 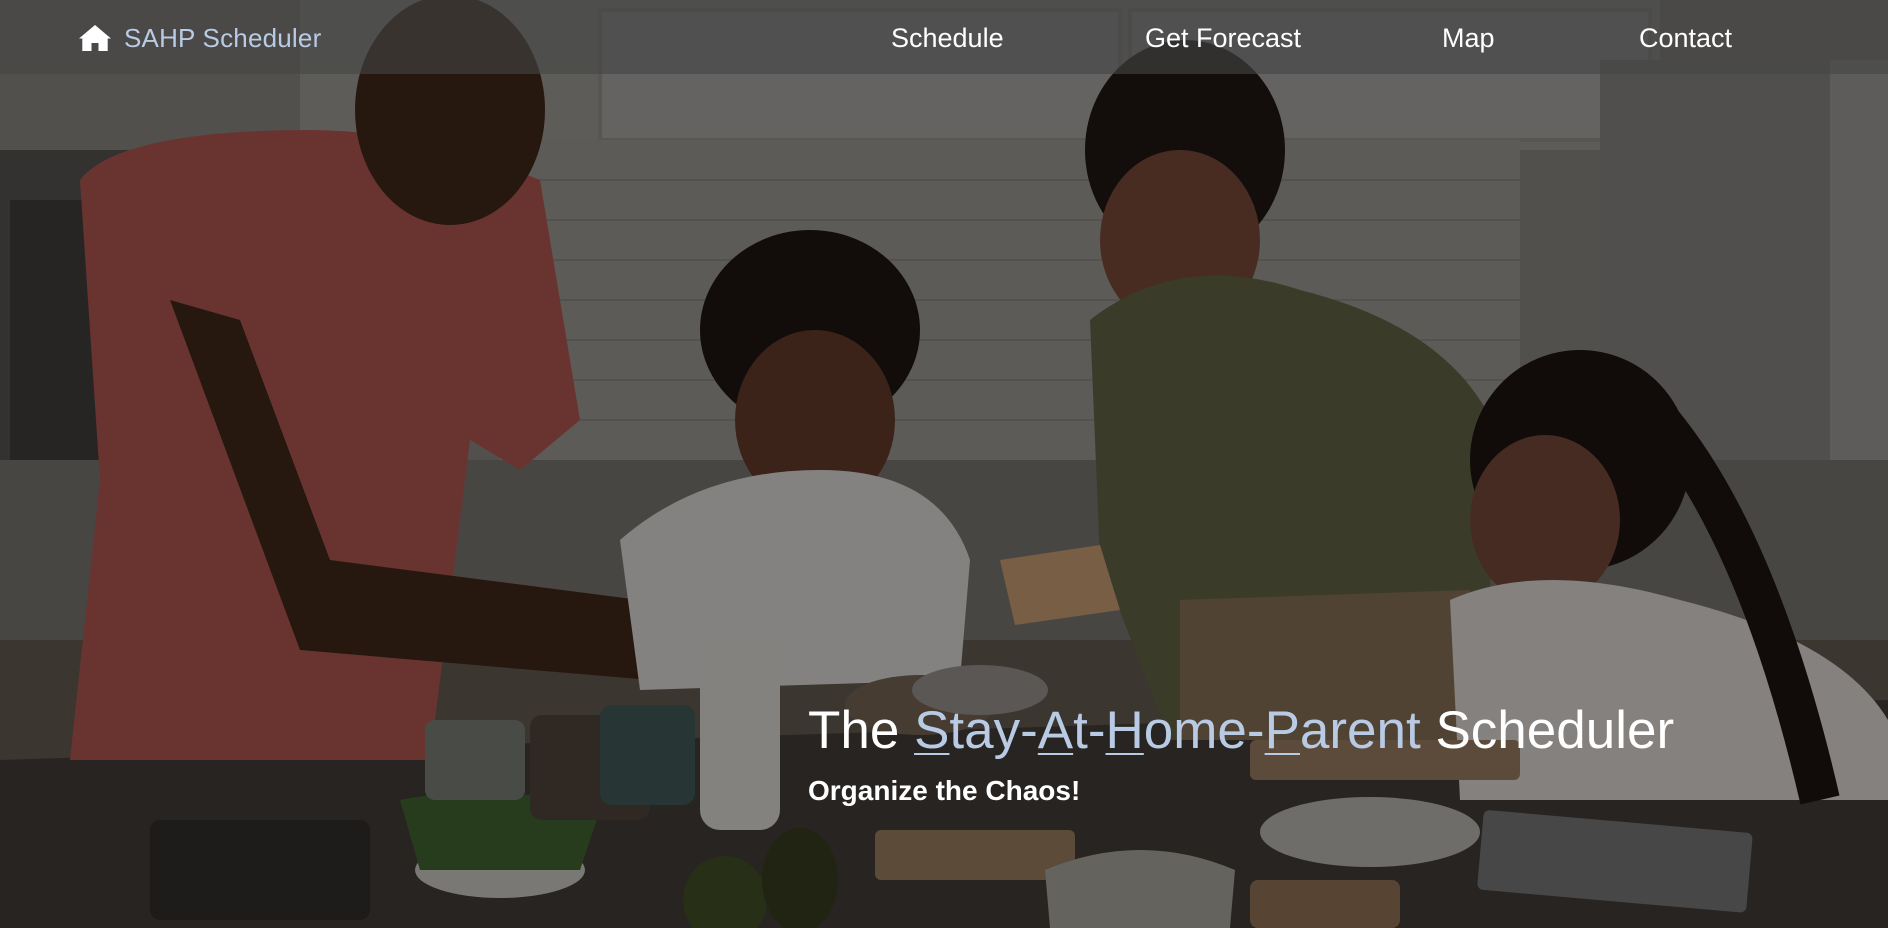 I want to click on brand-label: SAHP Scheduler, so click(x=223, y=37).